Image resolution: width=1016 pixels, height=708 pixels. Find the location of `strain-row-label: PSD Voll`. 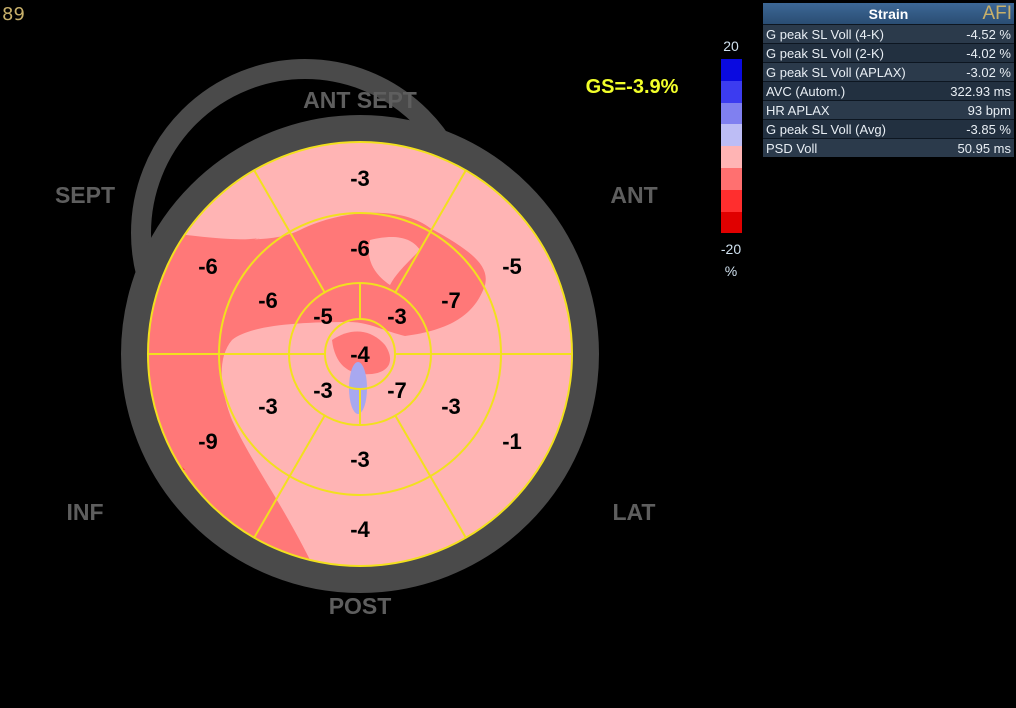

strain-row-label: PSD Voll is located at coordinates (849, 147).